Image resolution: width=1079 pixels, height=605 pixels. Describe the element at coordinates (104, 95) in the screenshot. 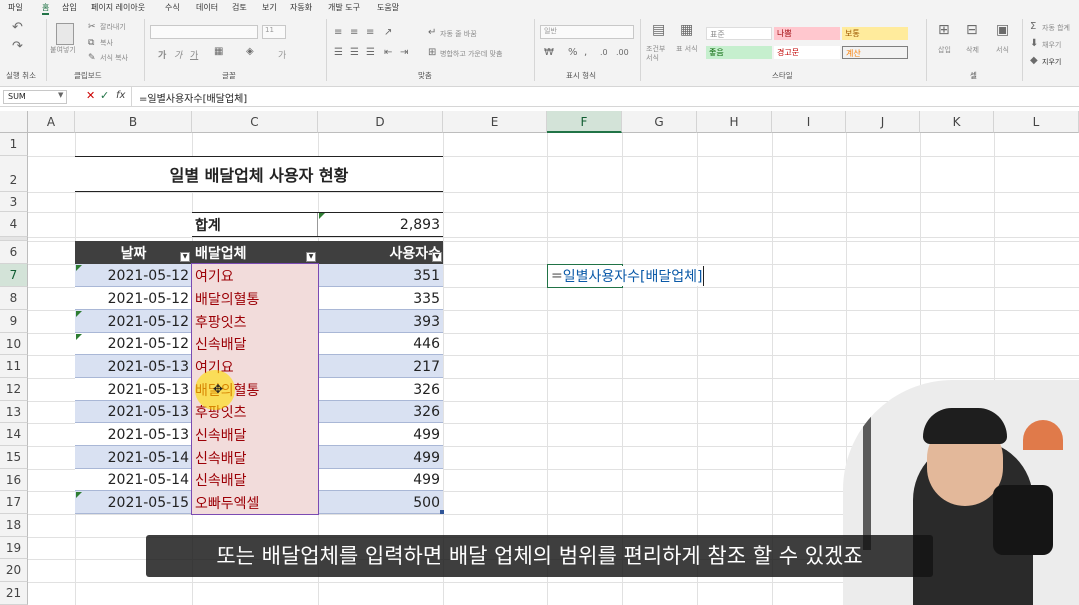

I see `enter-icon: ✓` at that location.